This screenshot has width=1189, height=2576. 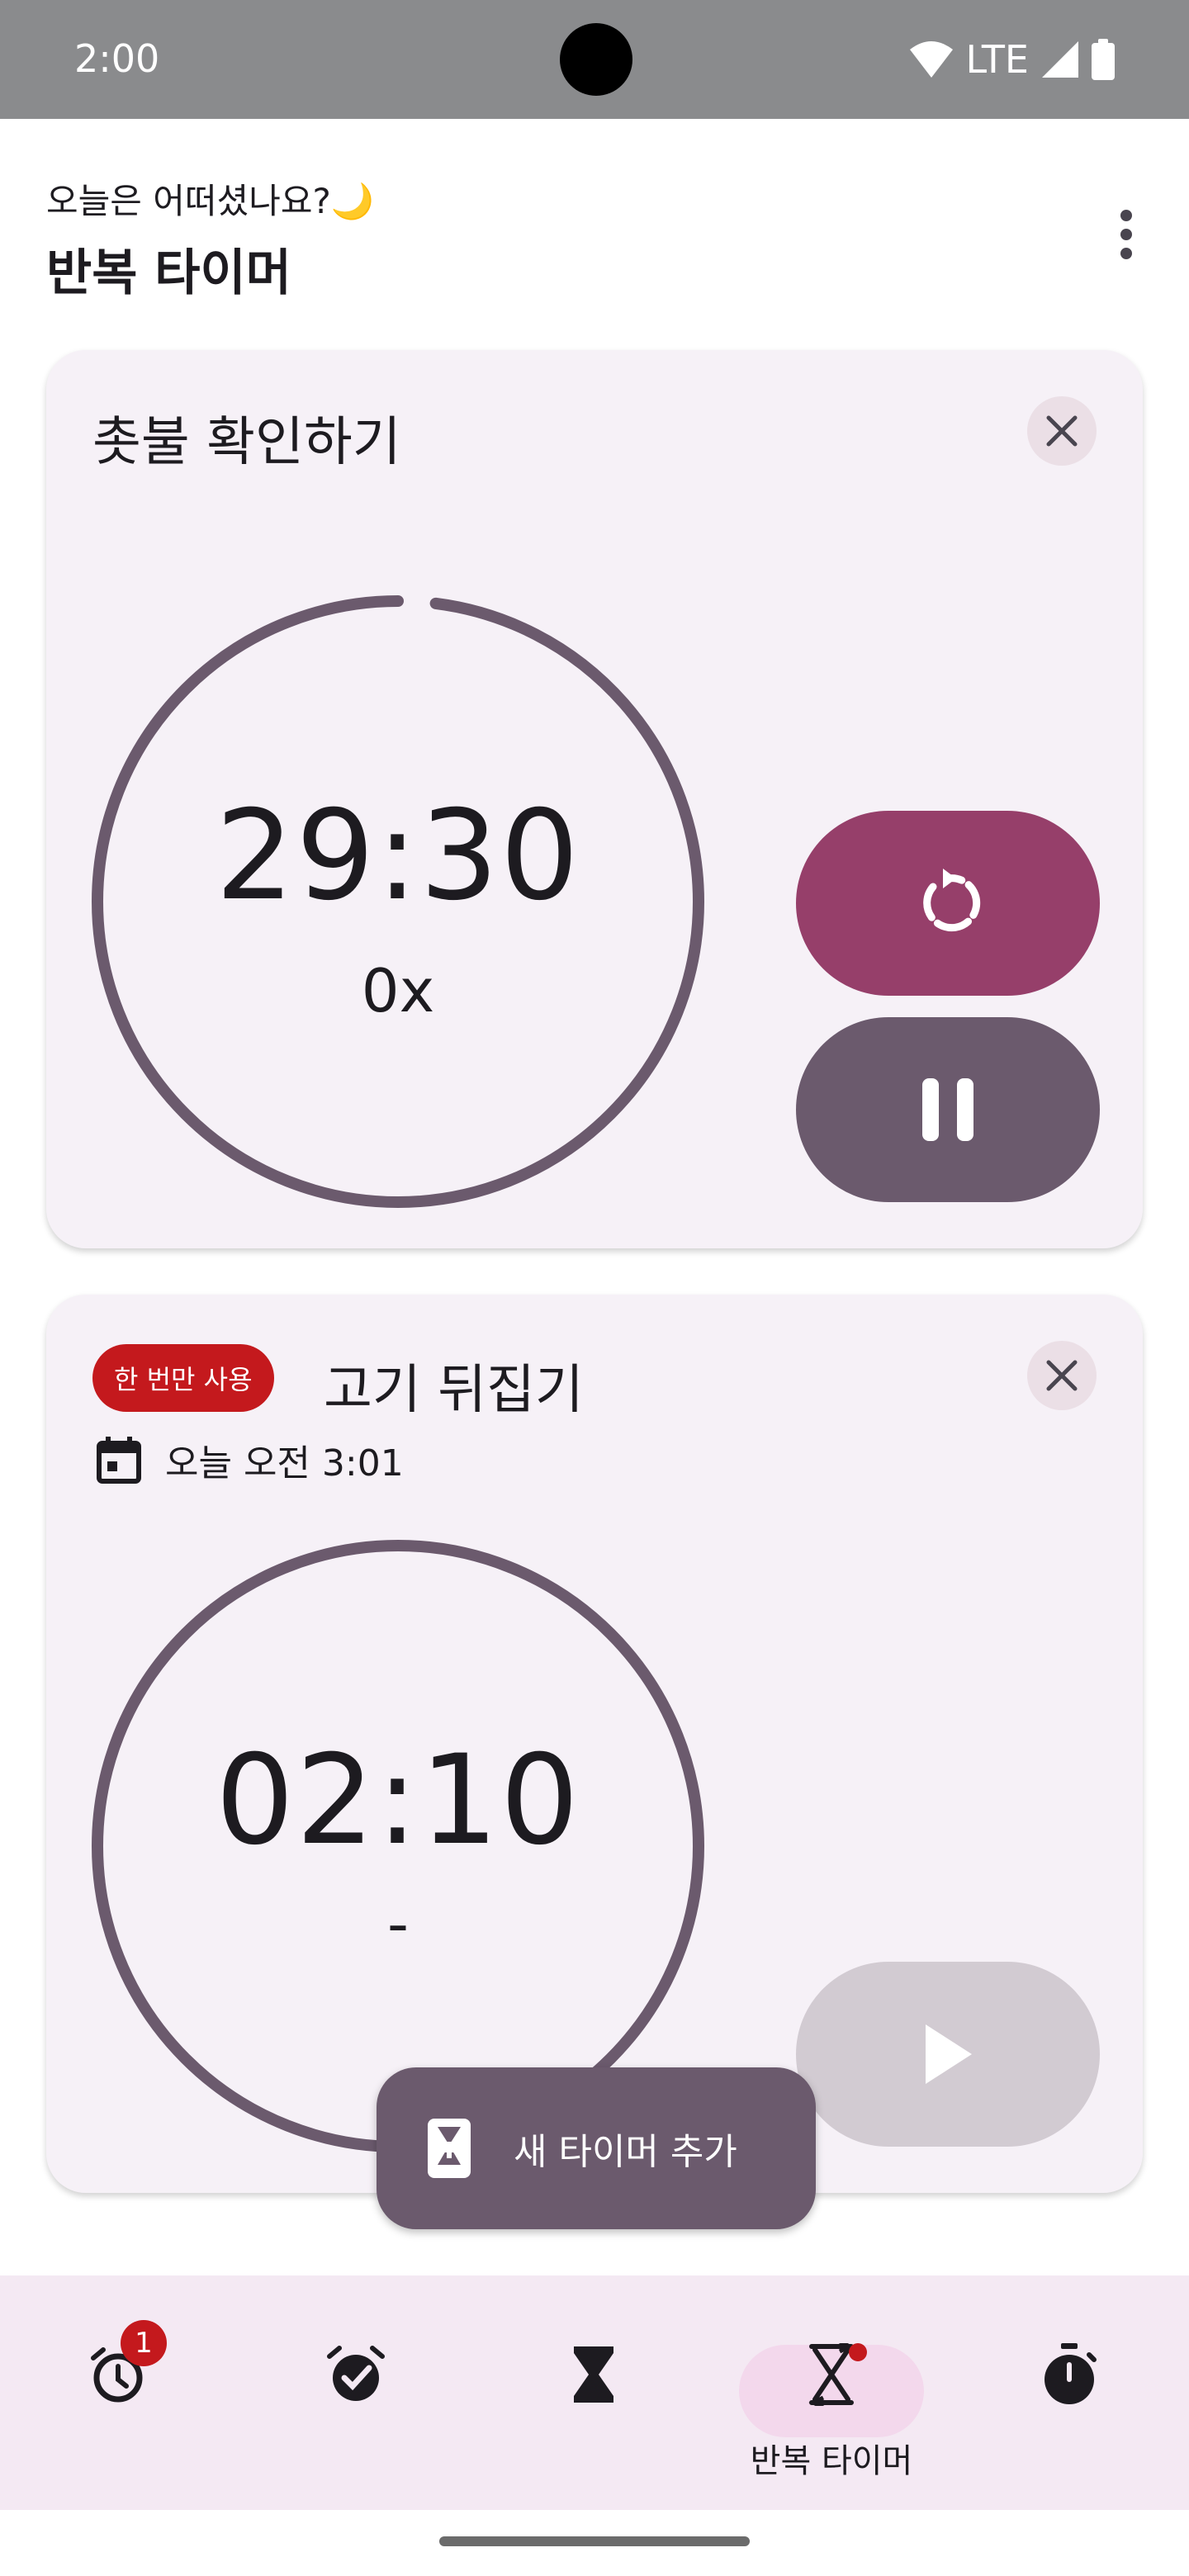 What do you see at coordinates (398, 856) in the screenshot?
I see `timer-time: 29:30` at bounding box center [398, 856].